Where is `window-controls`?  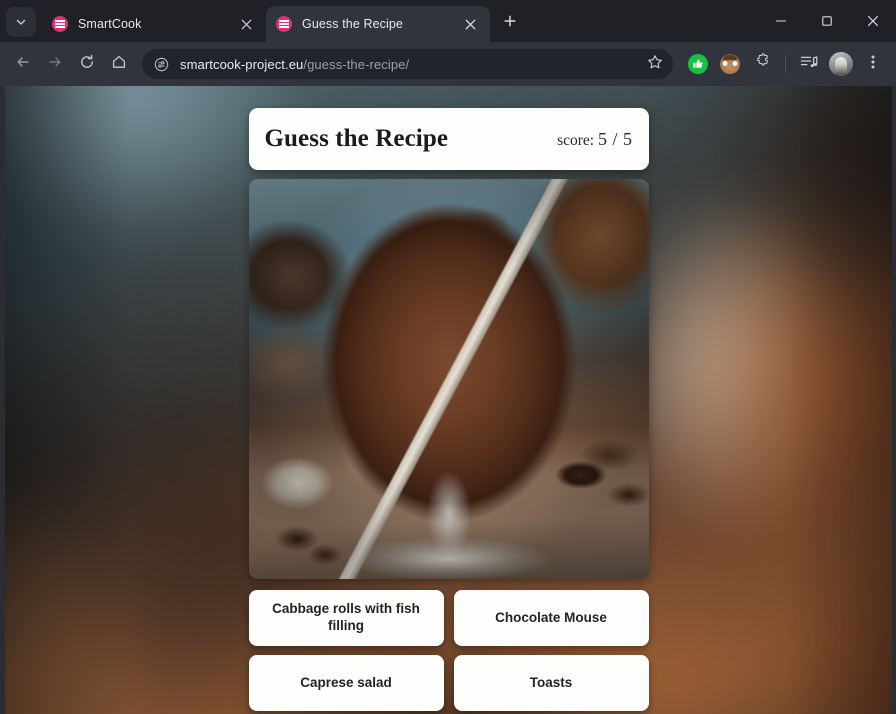 window-controls is located at coordinates (827, 21).